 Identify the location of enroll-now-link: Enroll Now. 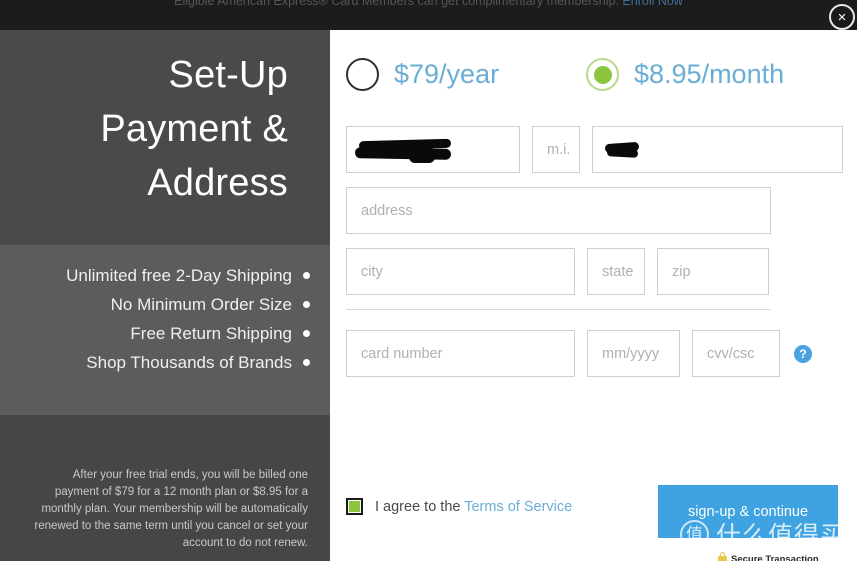
(652, 4).